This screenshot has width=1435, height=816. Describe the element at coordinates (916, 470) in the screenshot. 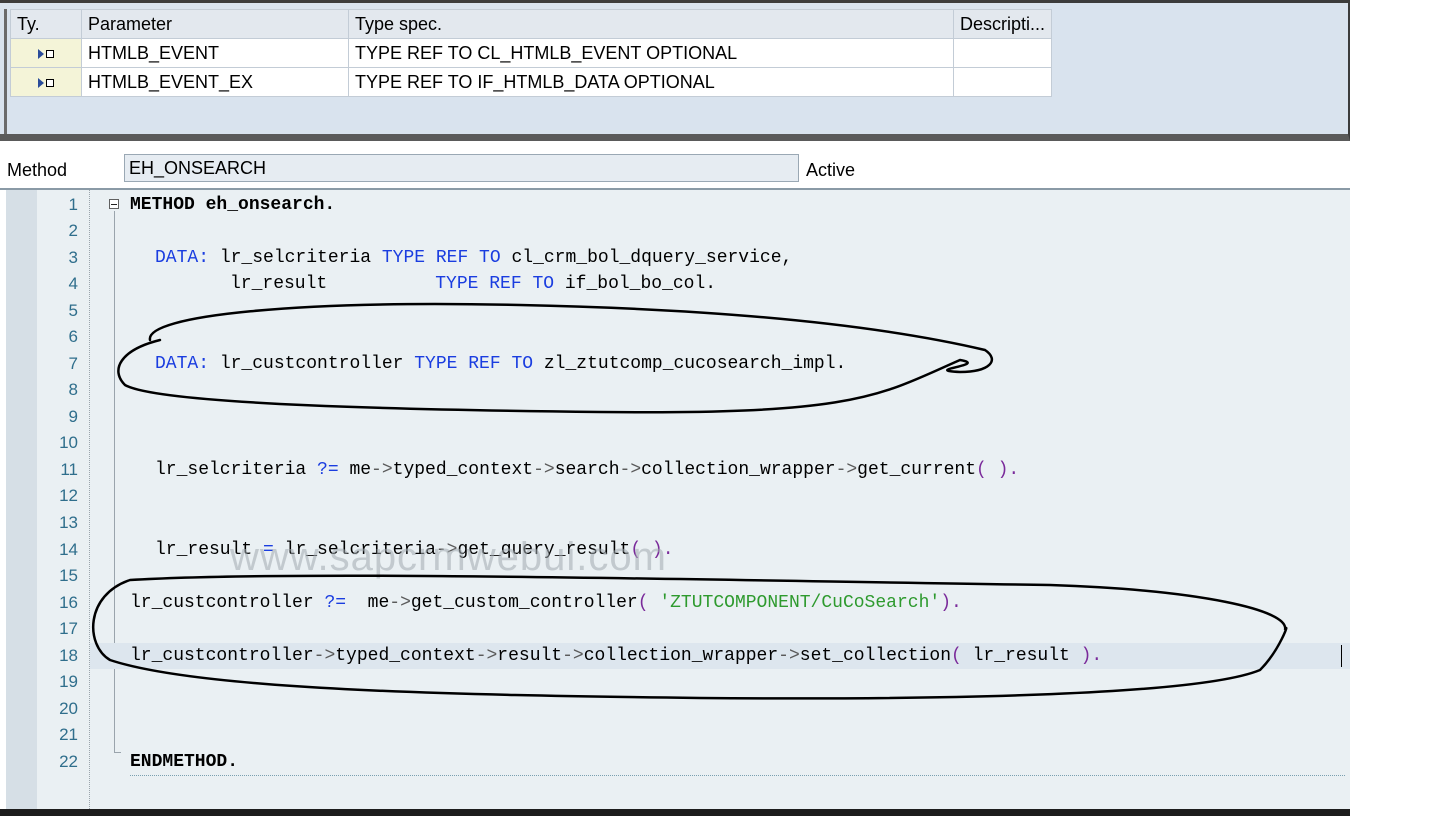

I see `identifier: get_current` at that location.